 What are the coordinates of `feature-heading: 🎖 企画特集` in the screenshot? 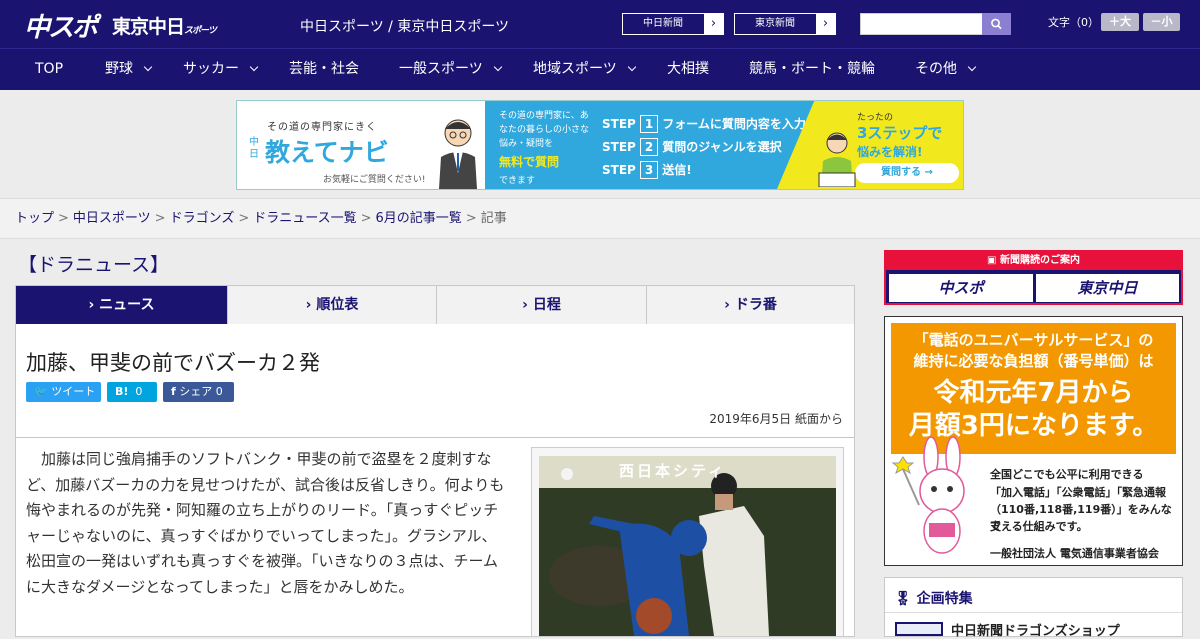 It's located at (933, 598).